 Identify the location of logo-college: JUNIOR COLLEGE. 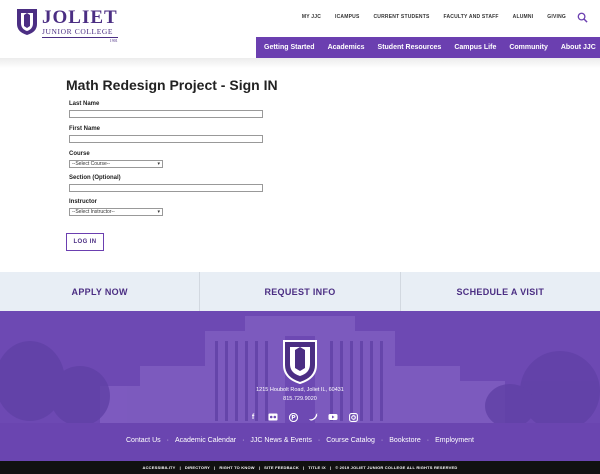
(78, 31).